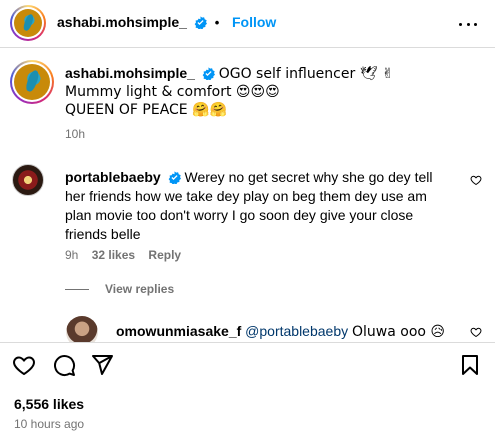 The width and height of the screenshot is (495, 445). I want to click on caption-avatar, so click(32, 82).